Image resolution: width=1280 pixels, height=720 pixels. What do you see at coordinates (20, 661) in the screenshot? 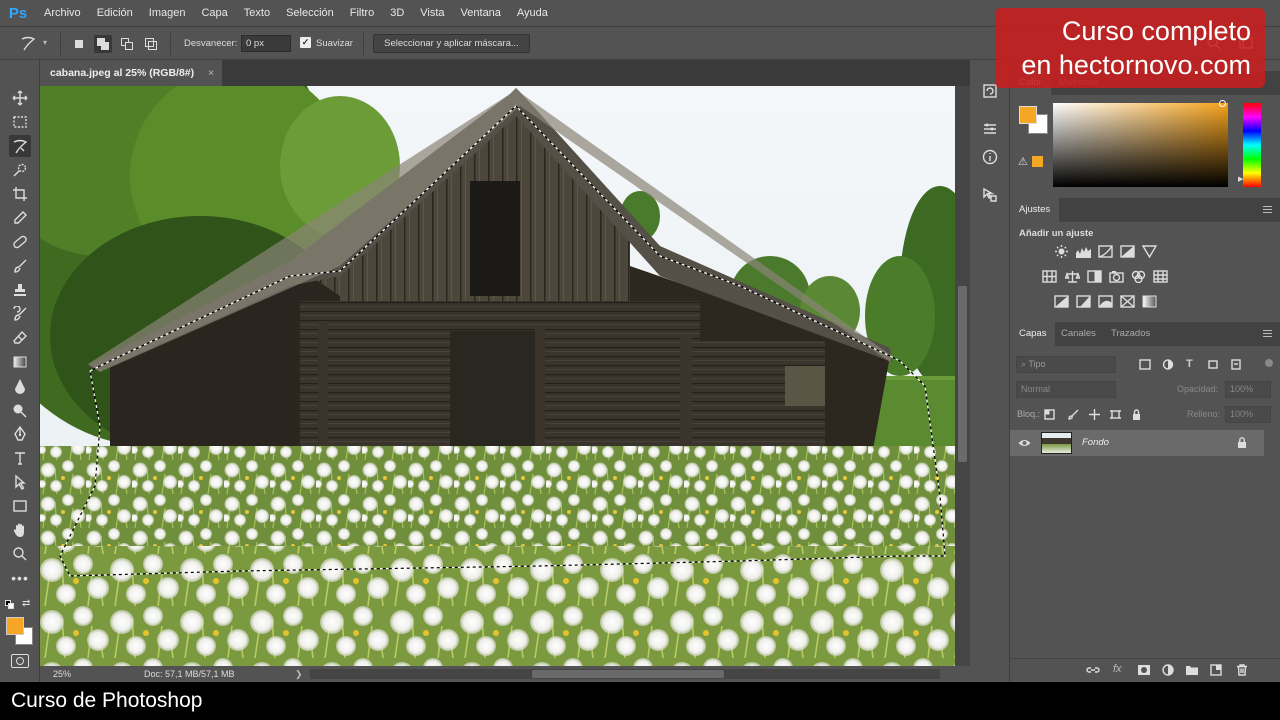
I see `quick-mask-icon` at bounding box center [20, 661].